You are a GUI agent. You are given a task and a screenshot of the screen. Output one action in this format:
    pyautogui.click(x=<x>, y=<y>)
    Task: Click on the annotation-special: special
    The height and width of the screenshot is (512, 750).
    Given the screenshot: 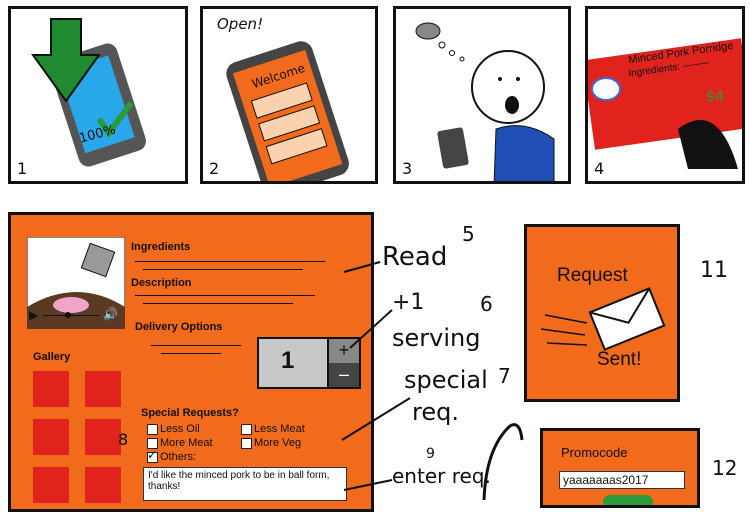 What is the action you would take?
    pyautogui.click(x=446, y=380)
    